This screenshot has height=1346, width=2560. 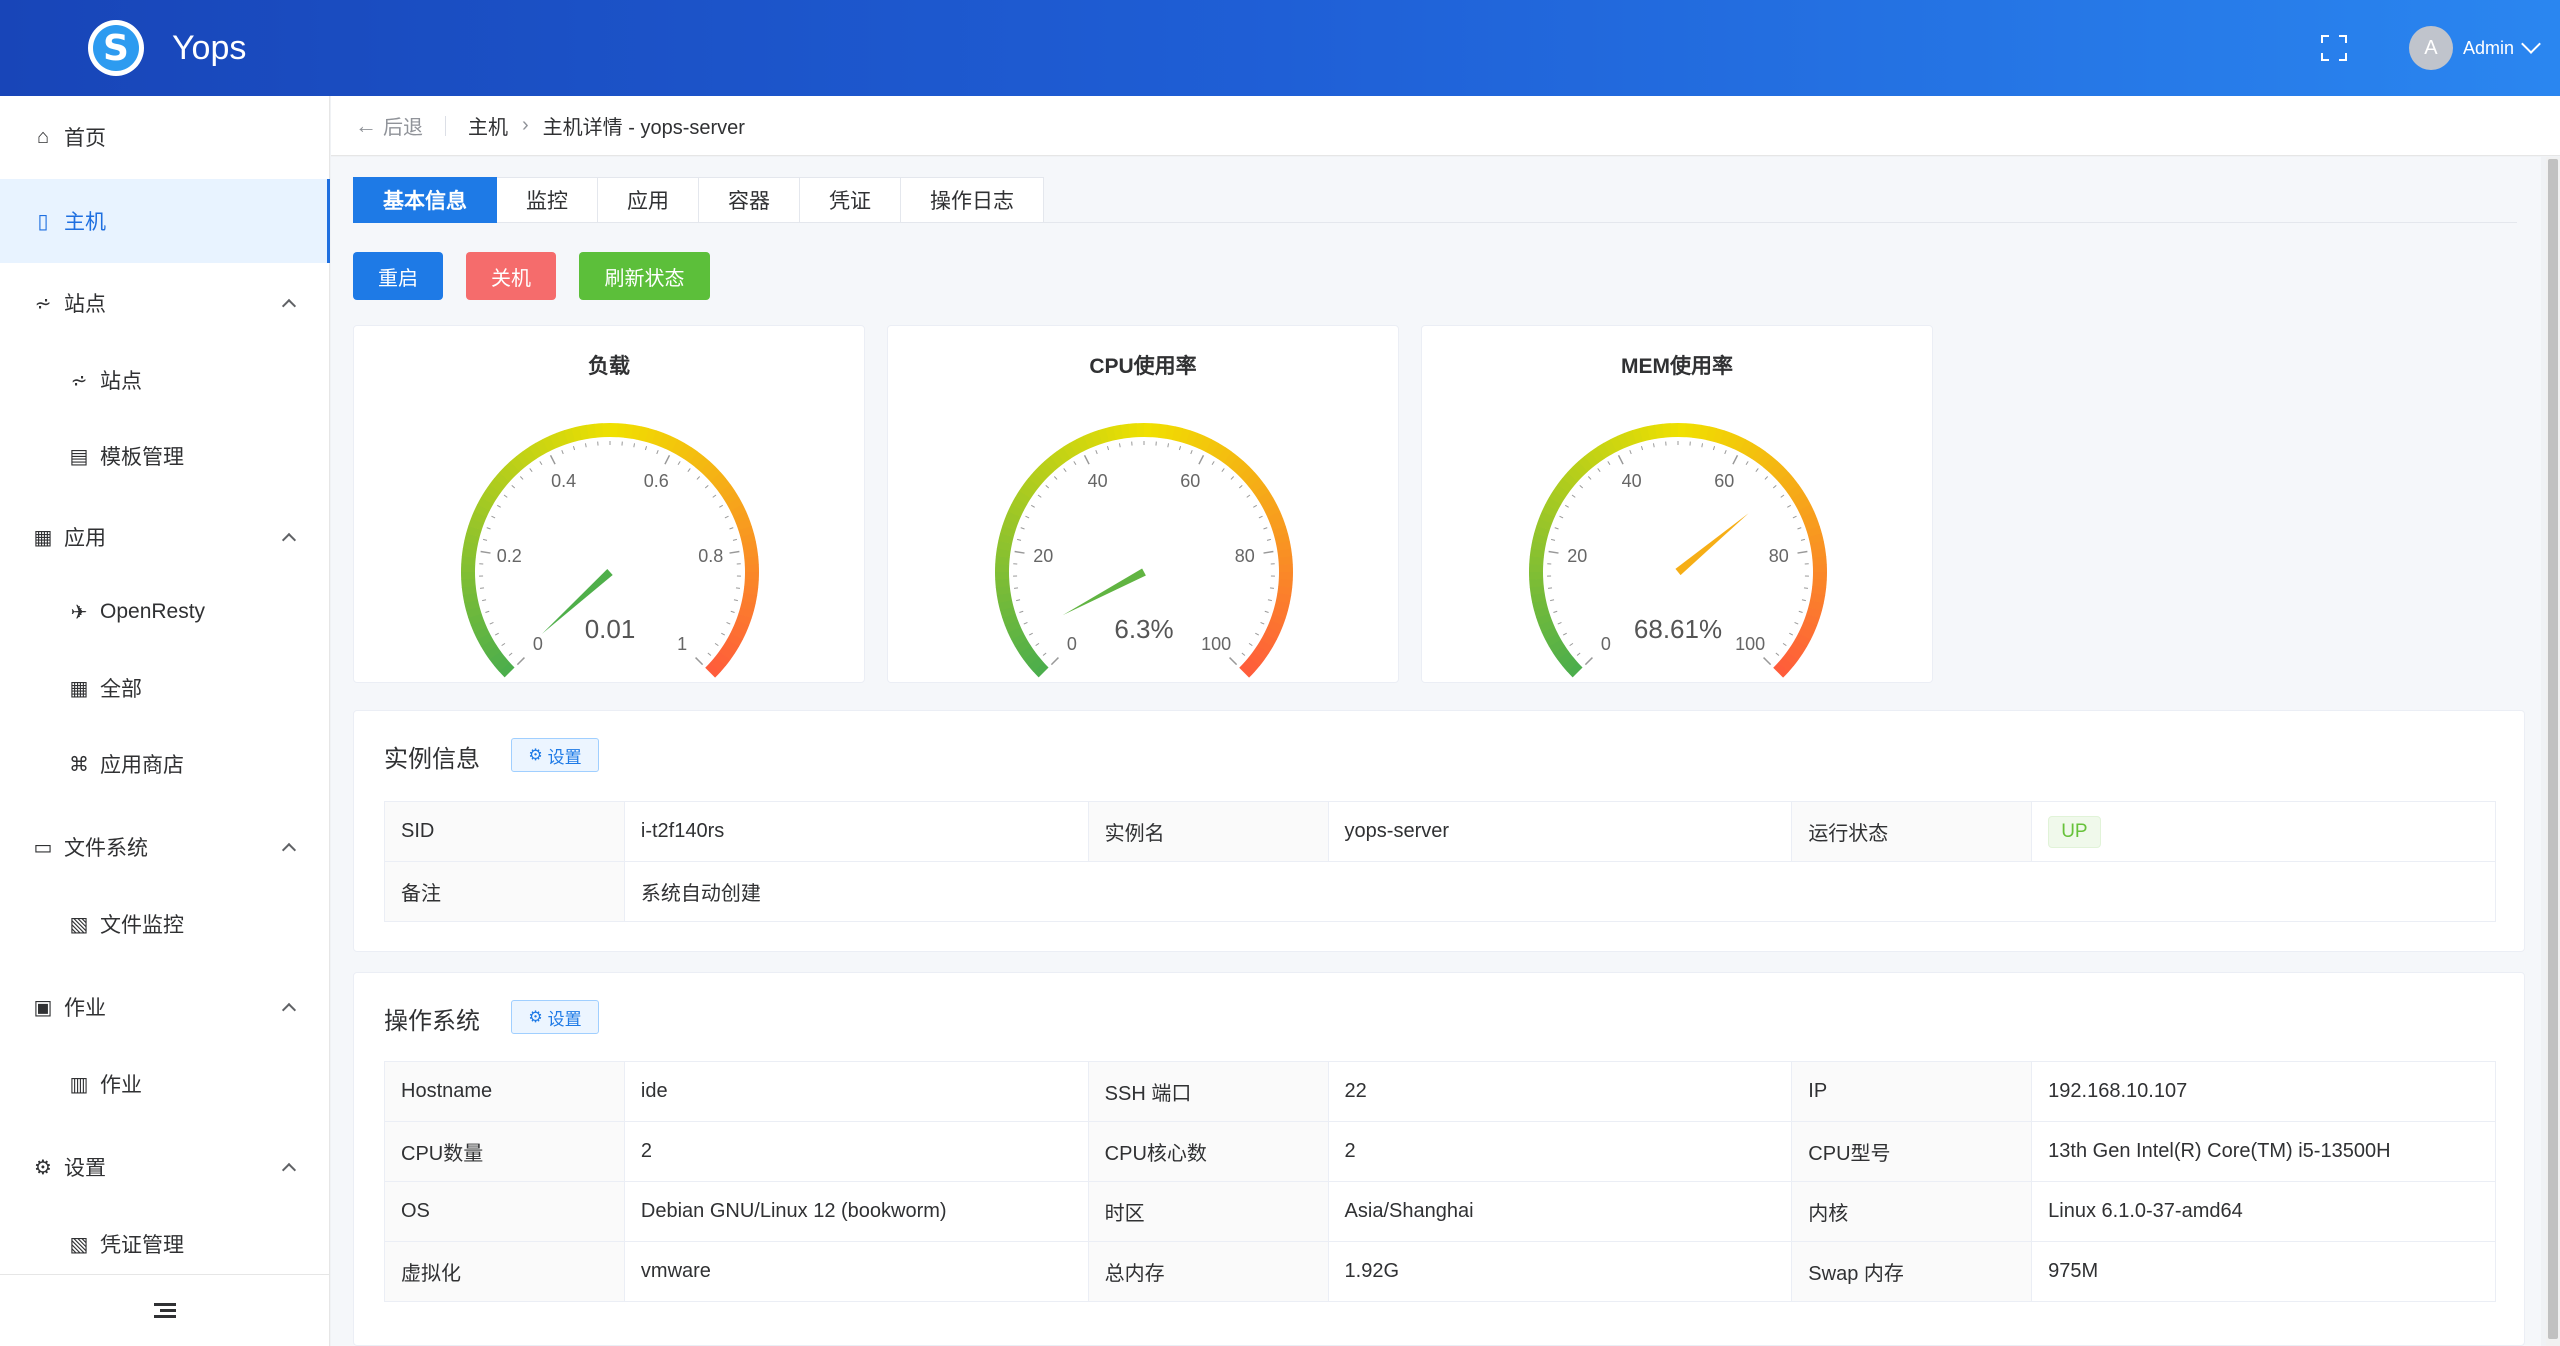 I want to click on sidebar-item-7: ▦ 全部, so click(x=165, y=688).